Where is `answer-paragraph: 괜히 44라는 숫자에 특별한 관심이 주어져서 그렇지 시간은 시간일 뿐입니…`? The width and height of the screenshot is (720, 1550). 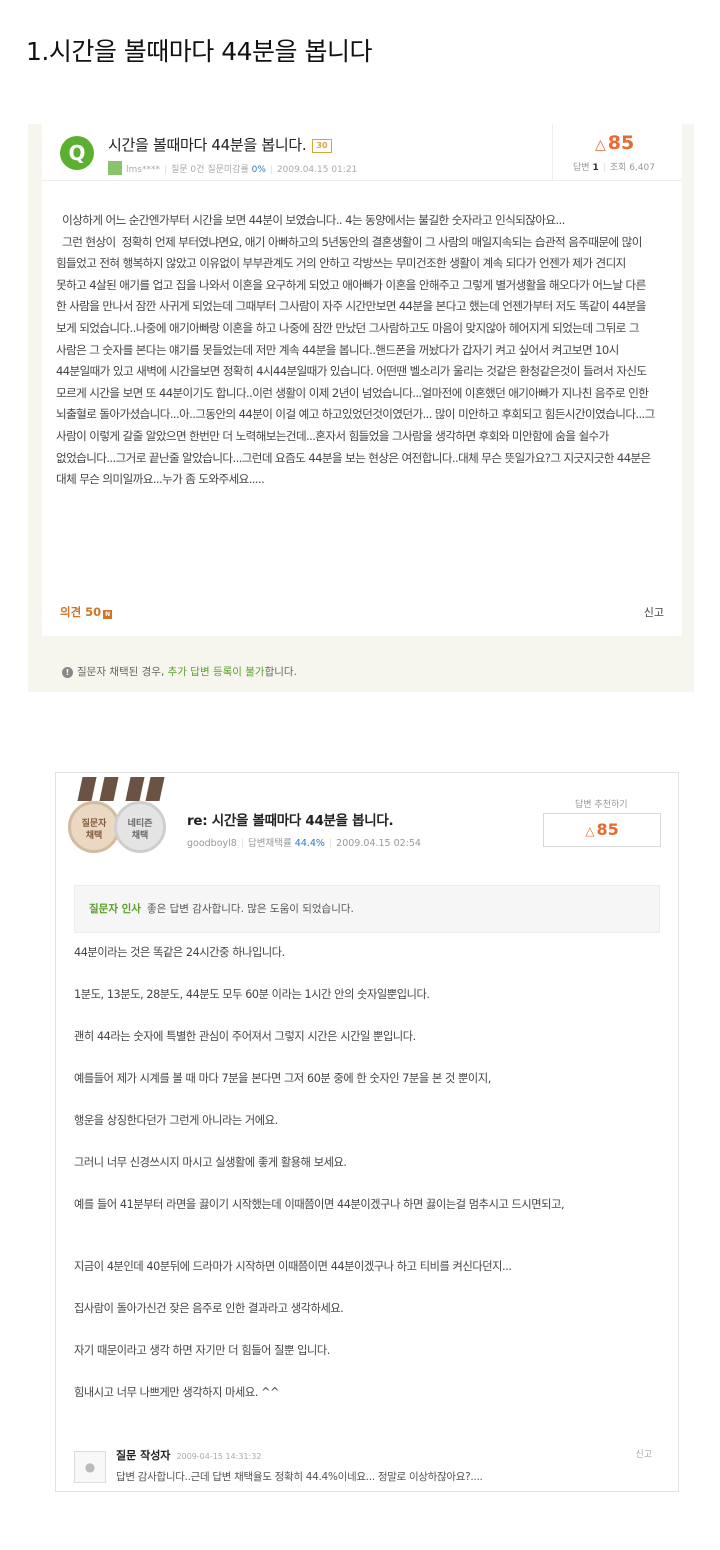
answer-paragraph: 괜히 44라는 숫자에 특별한 관심이 주어져서 그렇지 시간은 시간일 뿐입니… is located at coordinates (245, 1036).